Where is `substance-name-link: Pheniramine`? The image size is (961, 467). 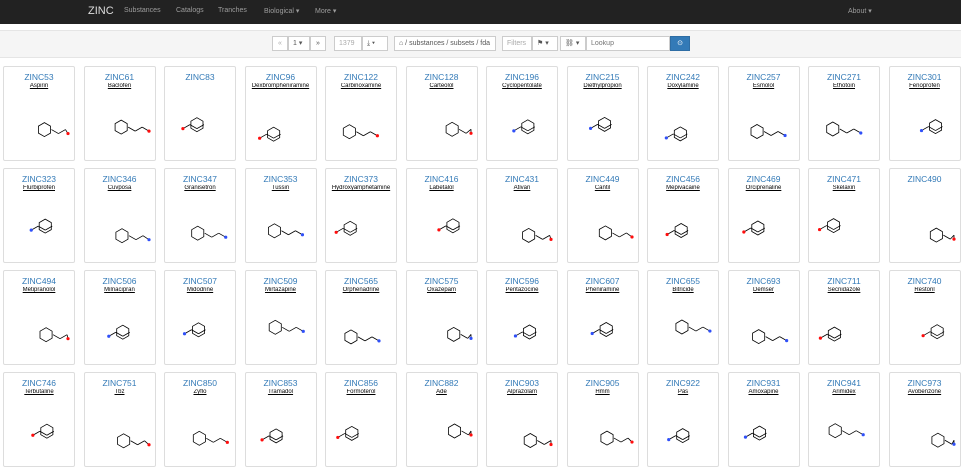
substance-name-link: Pheniramine is located at coordinates (603, 290).